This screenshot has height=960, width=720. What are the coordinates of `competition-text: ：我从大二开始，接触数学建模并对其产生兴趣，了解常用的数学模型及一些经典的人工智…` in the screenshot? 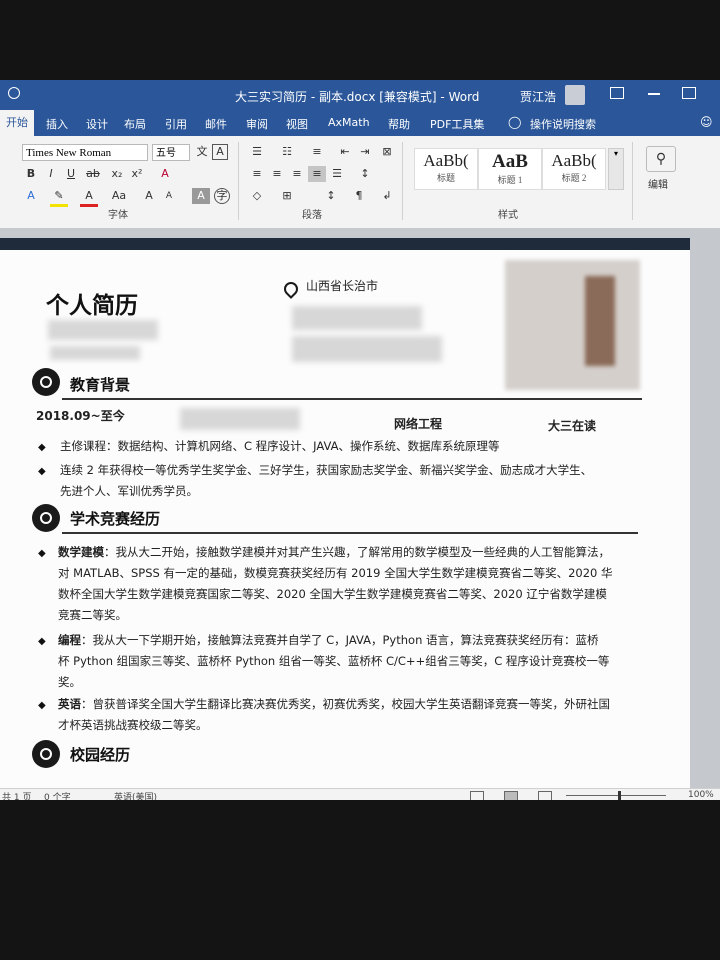 It's located at (357, 552).